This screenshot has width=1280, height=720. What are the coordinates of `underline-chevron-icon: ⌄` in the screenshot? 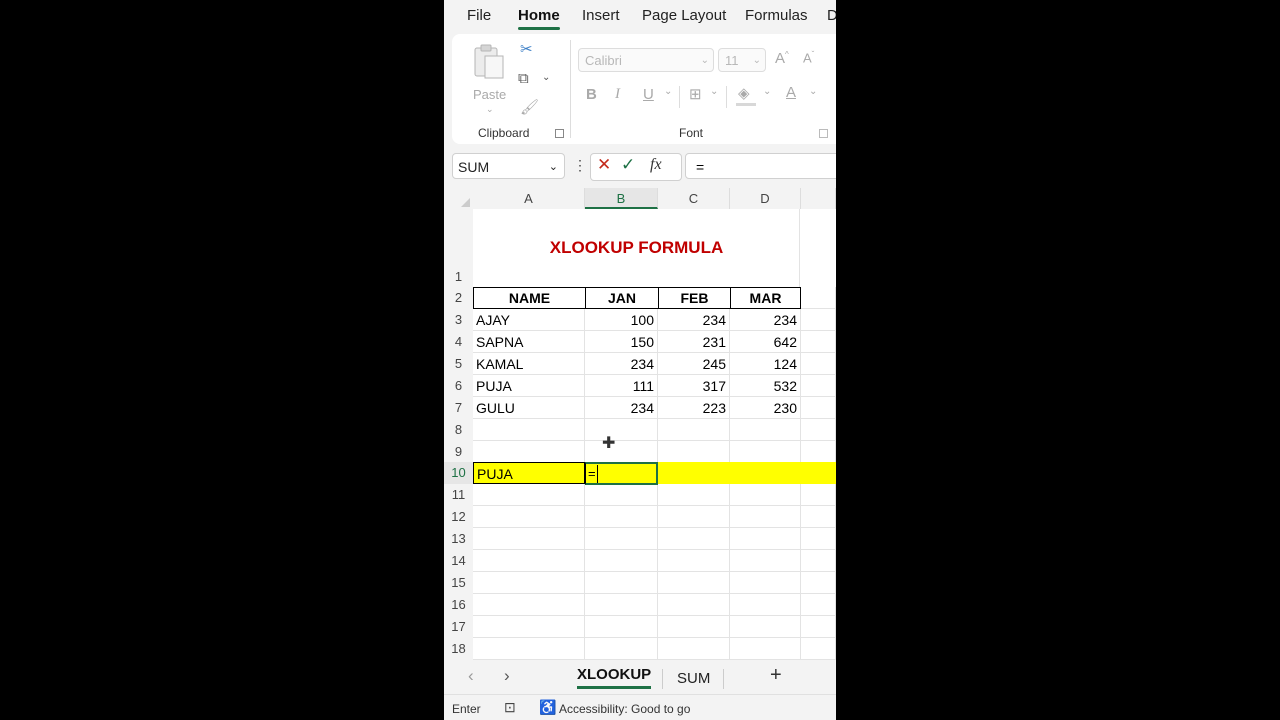 It's located at (668, 91).